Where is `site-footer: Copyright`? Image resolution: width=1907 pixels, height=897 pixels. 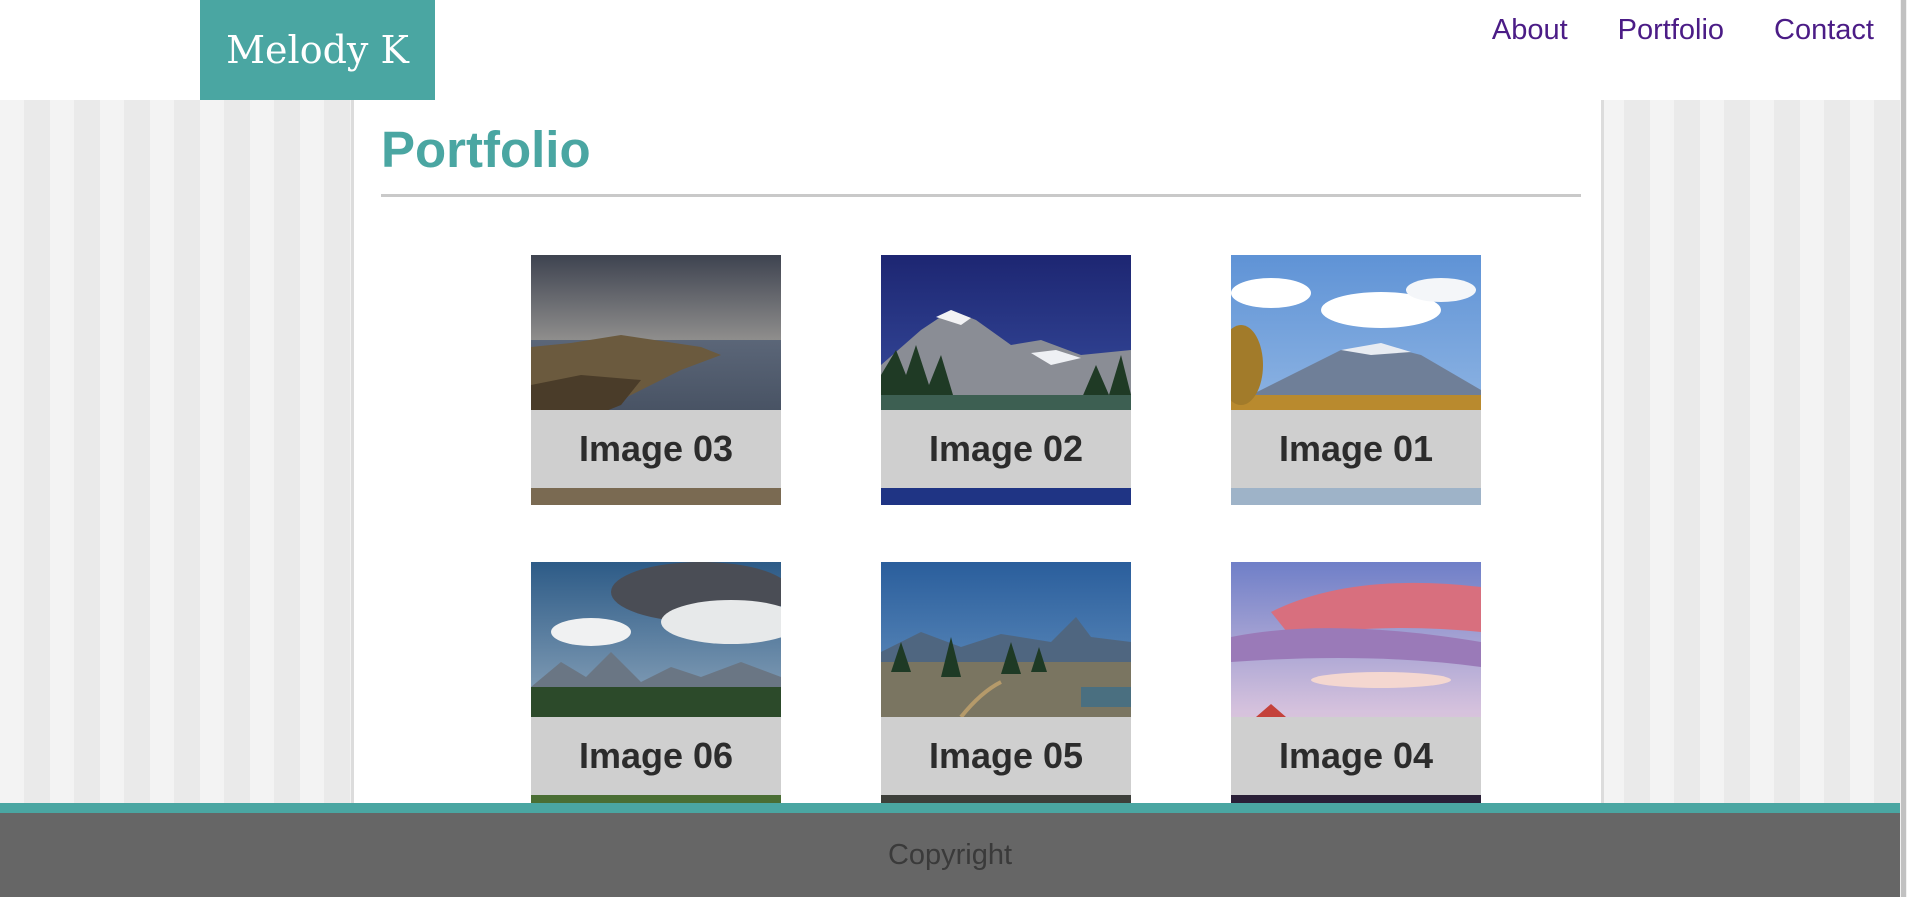 site-footer: Copyright is located at coordinates (950, 855).